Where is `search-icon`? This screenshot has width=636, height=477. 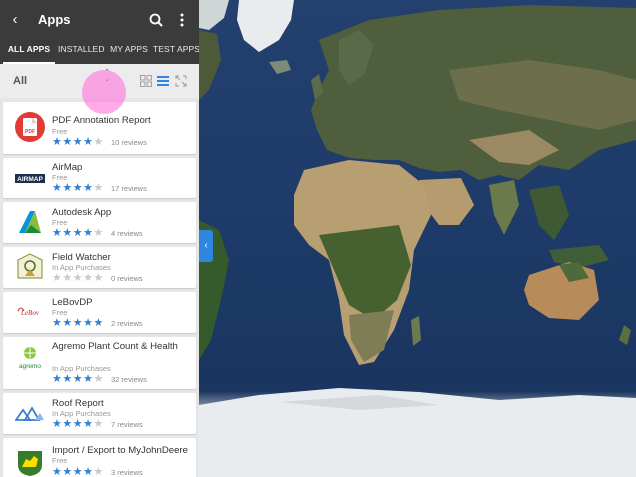
search-icon is located at coordinates (156, 20).